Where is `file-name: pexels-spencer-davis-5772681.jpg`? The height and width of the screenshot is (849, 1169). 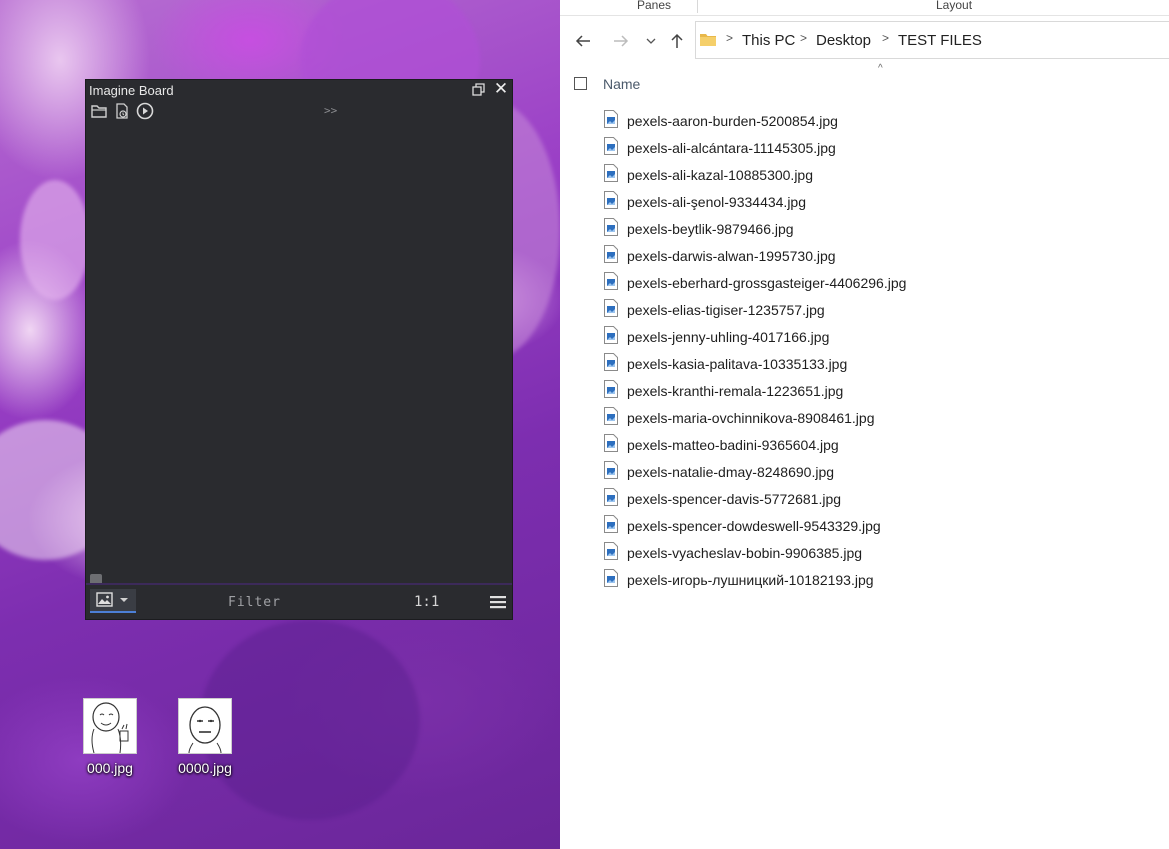
file-name: pexels-spencer-davis-5772681.jpg is located at coordinates (734, 499).